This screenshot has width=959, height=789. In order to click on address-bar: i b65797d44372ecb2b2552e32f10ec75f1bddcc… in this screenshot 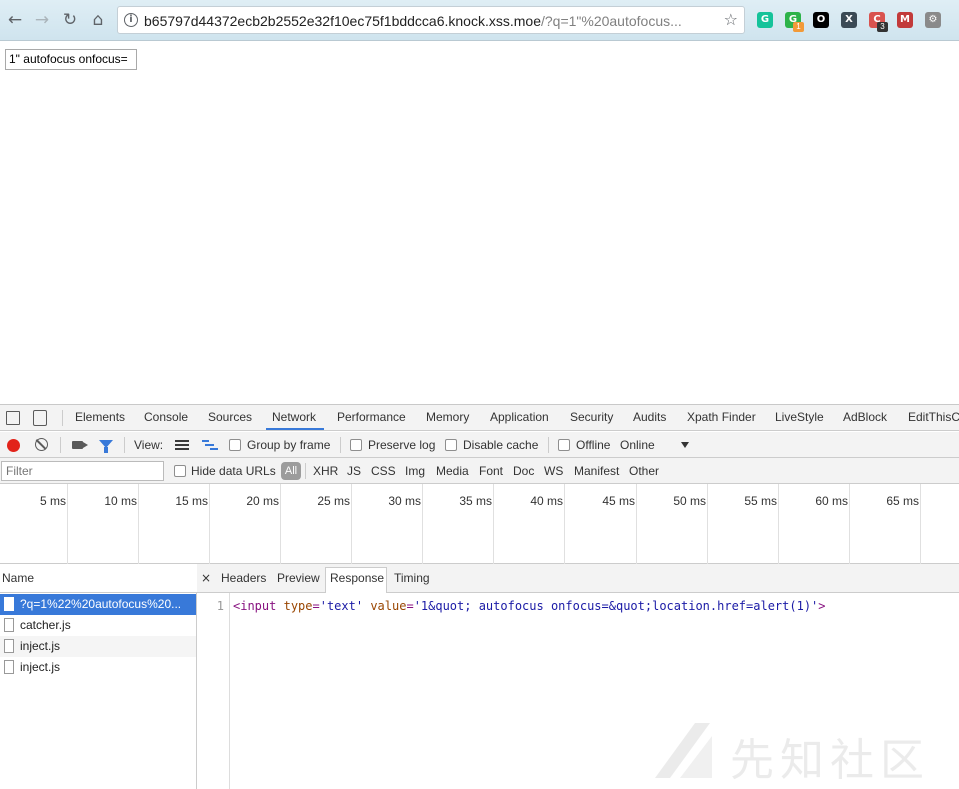, I will do `click(431, 20)`.